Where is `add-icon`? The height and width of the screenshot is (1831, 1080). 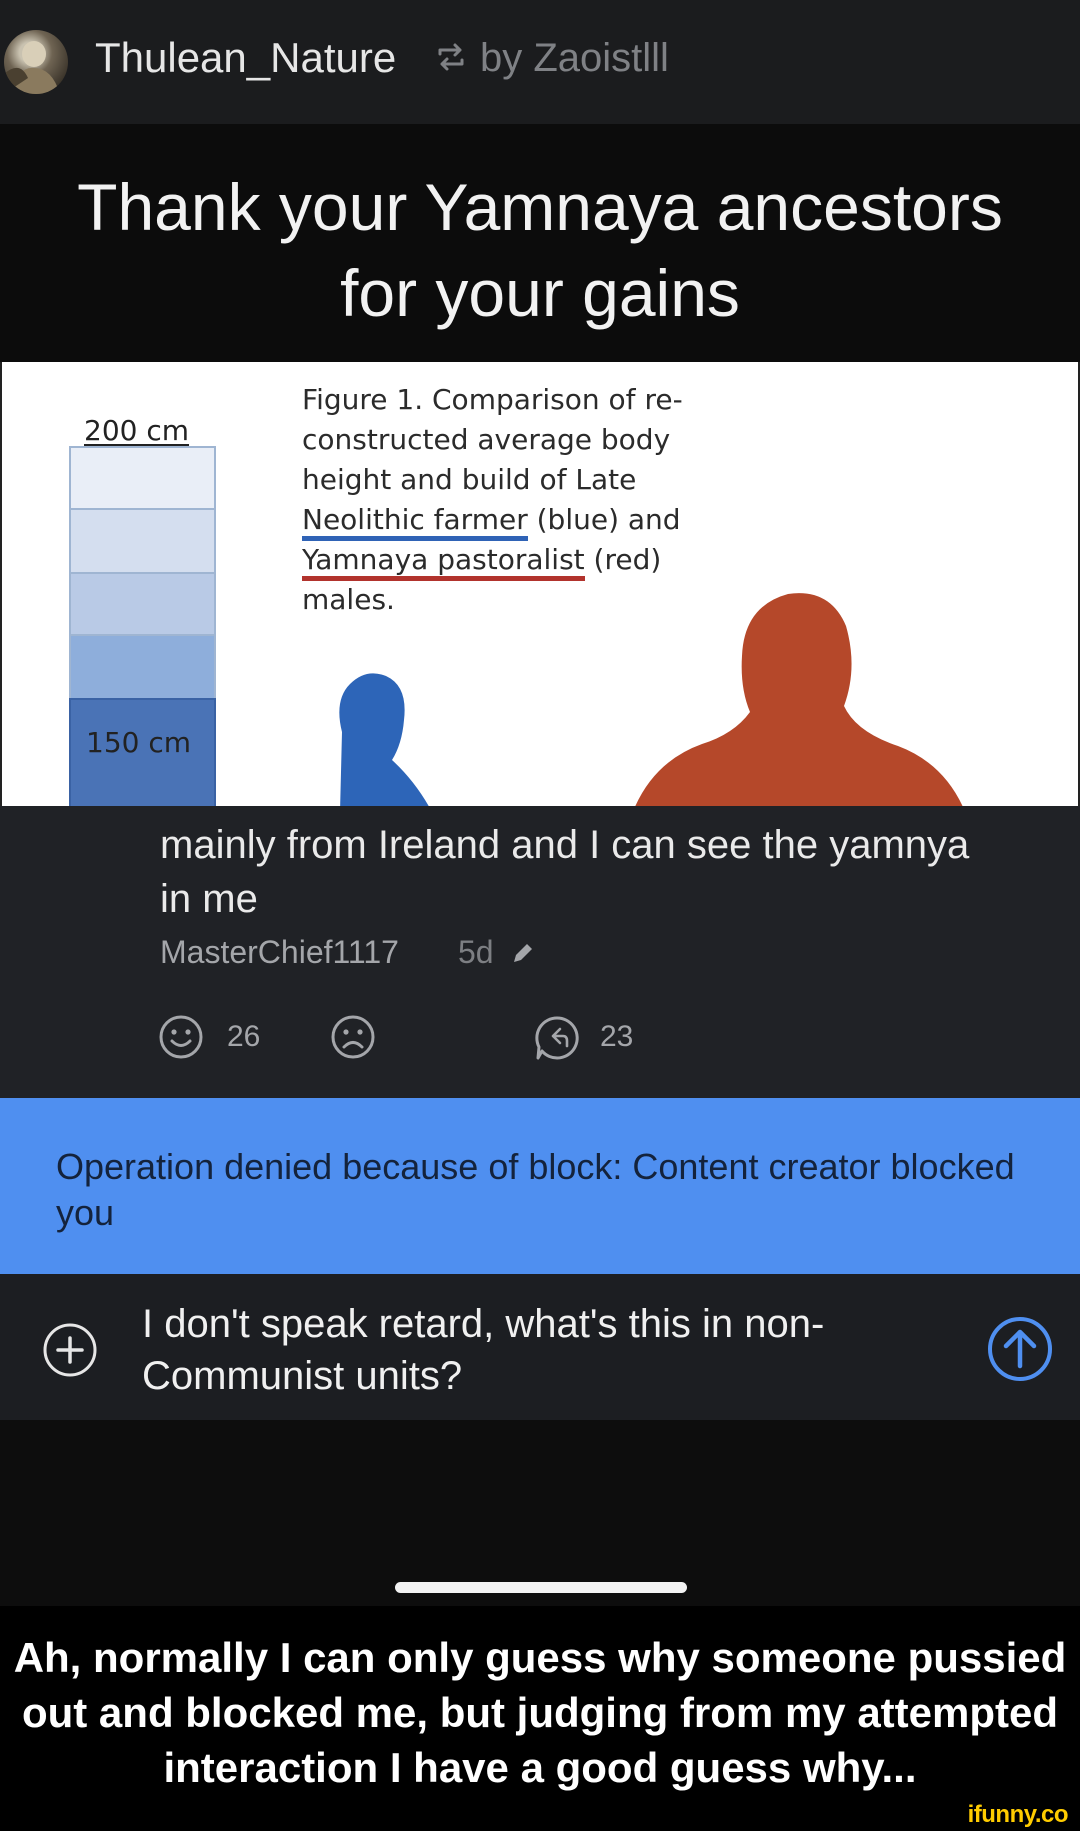
add-icon is located at coordinates (70, 1350).